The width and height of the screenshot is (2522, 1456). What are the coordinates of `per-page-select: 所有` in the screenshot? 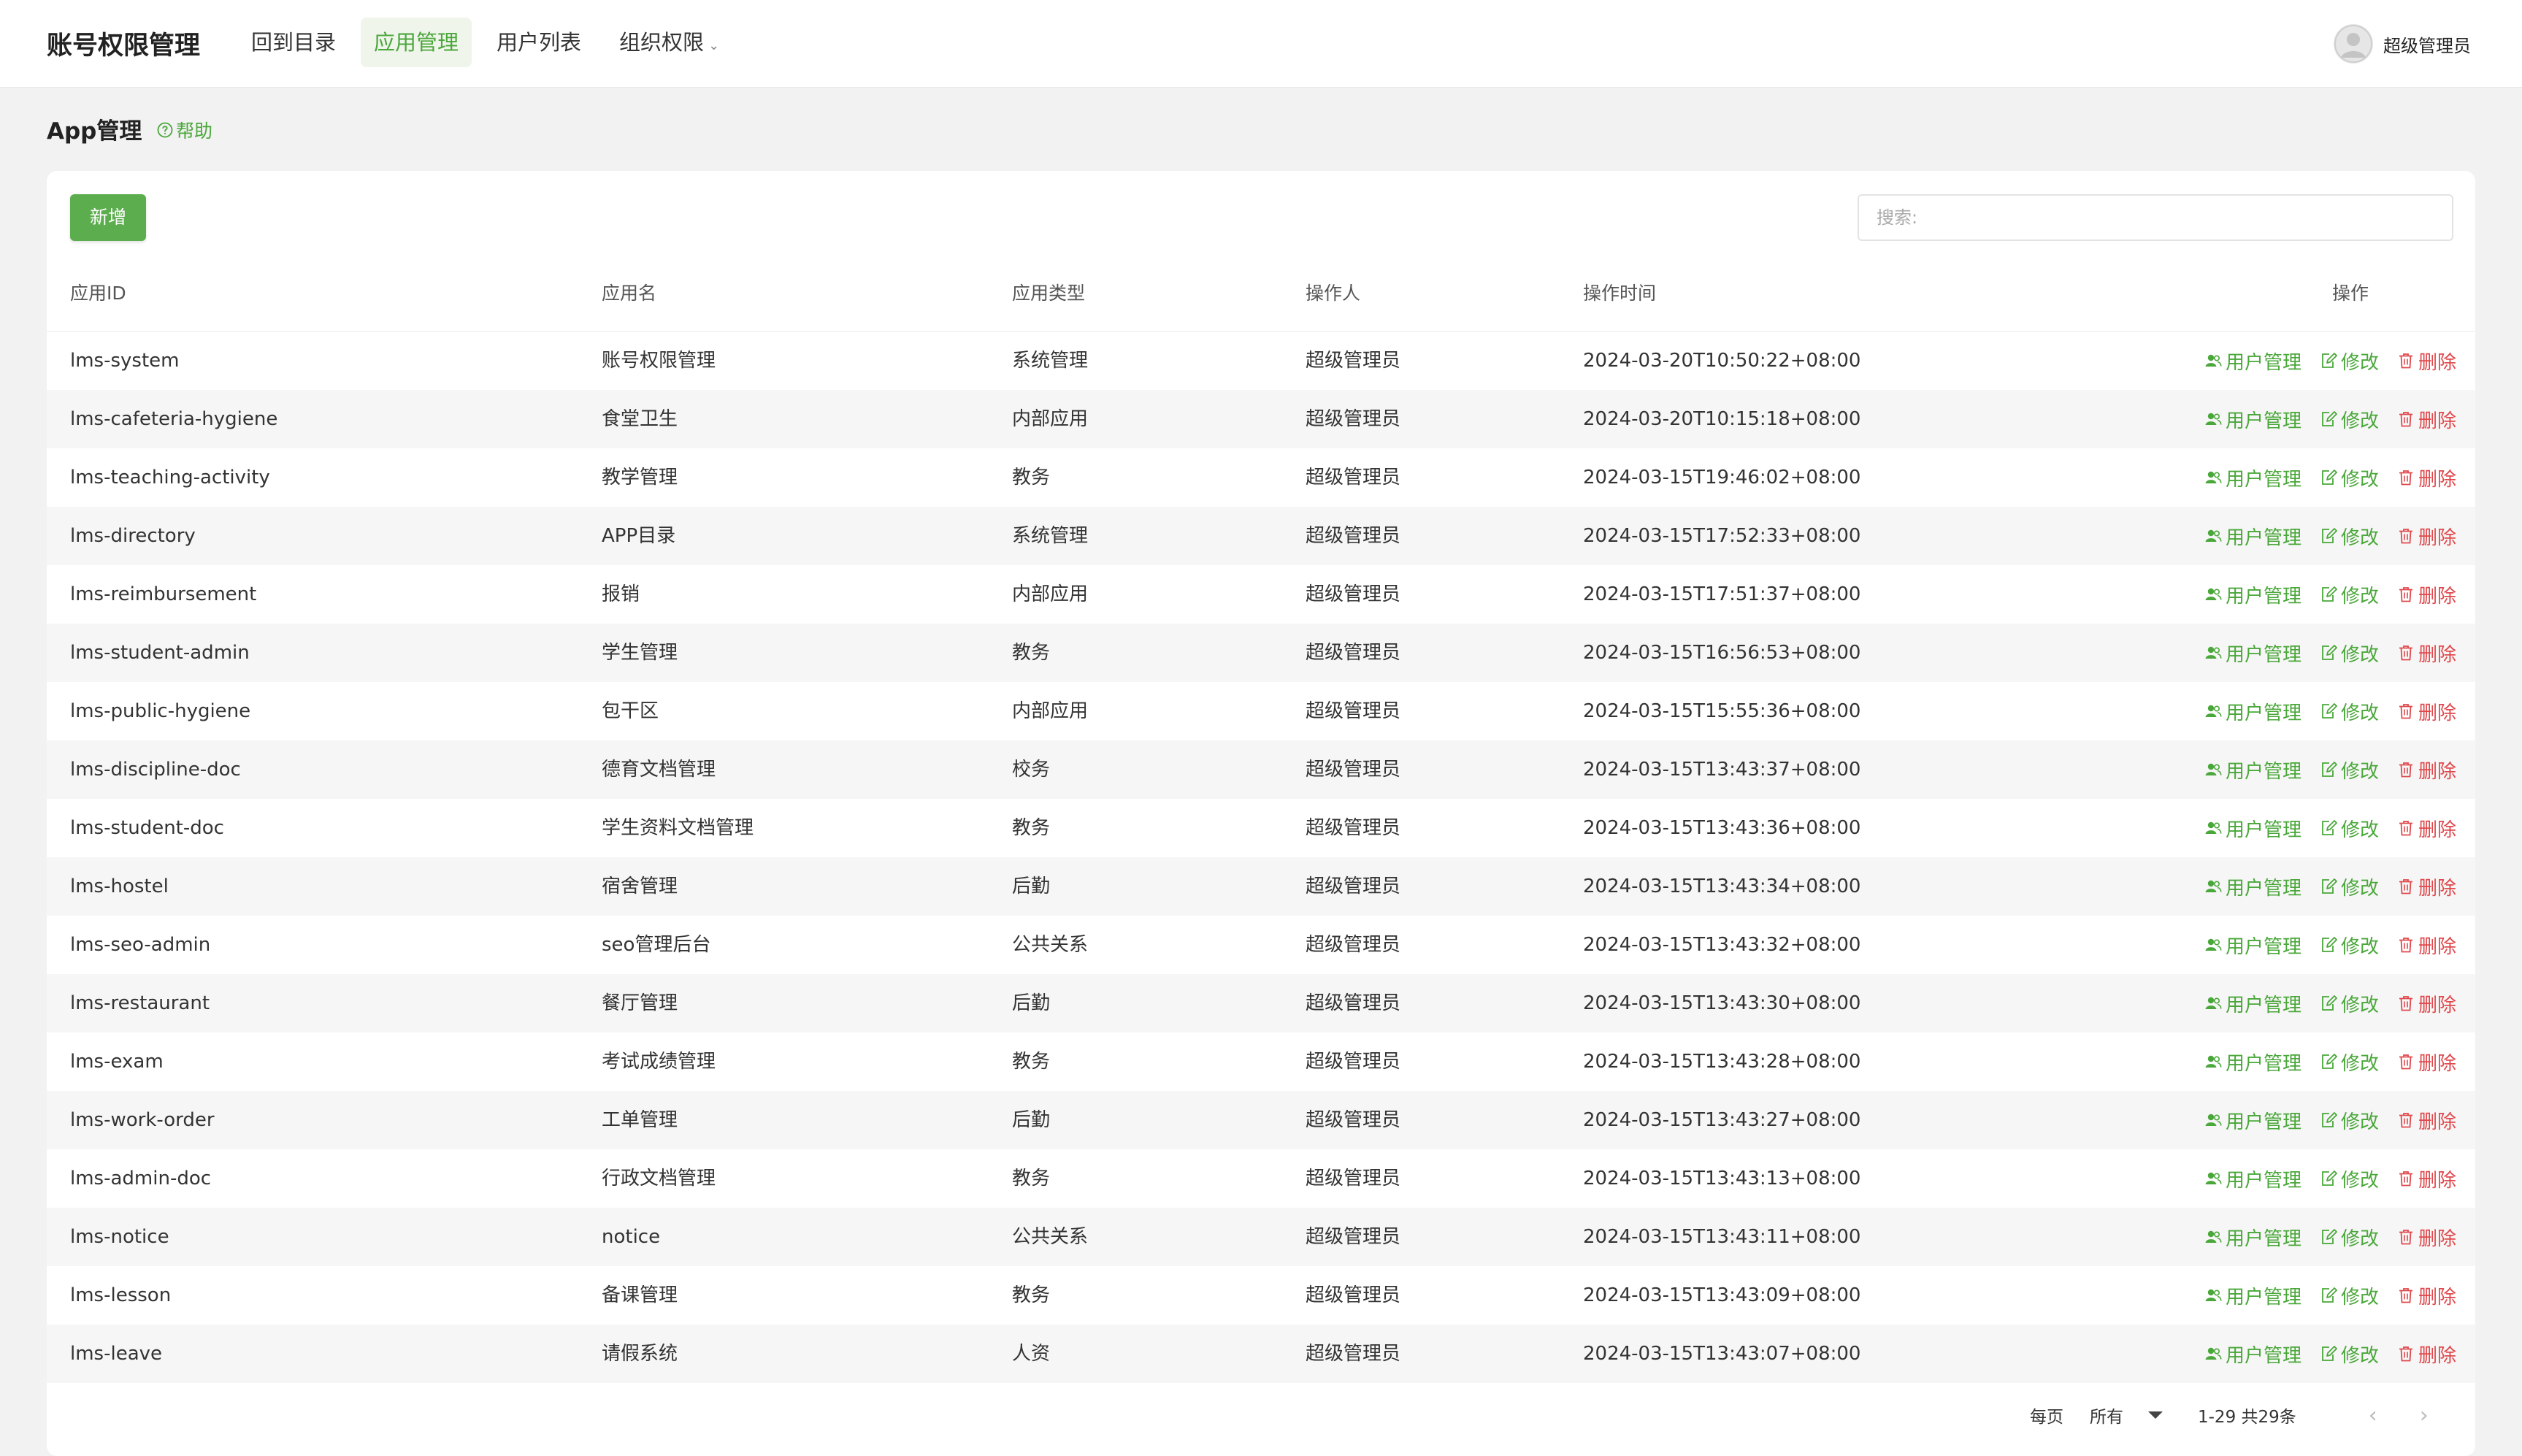 It's located at (2127, 1415).